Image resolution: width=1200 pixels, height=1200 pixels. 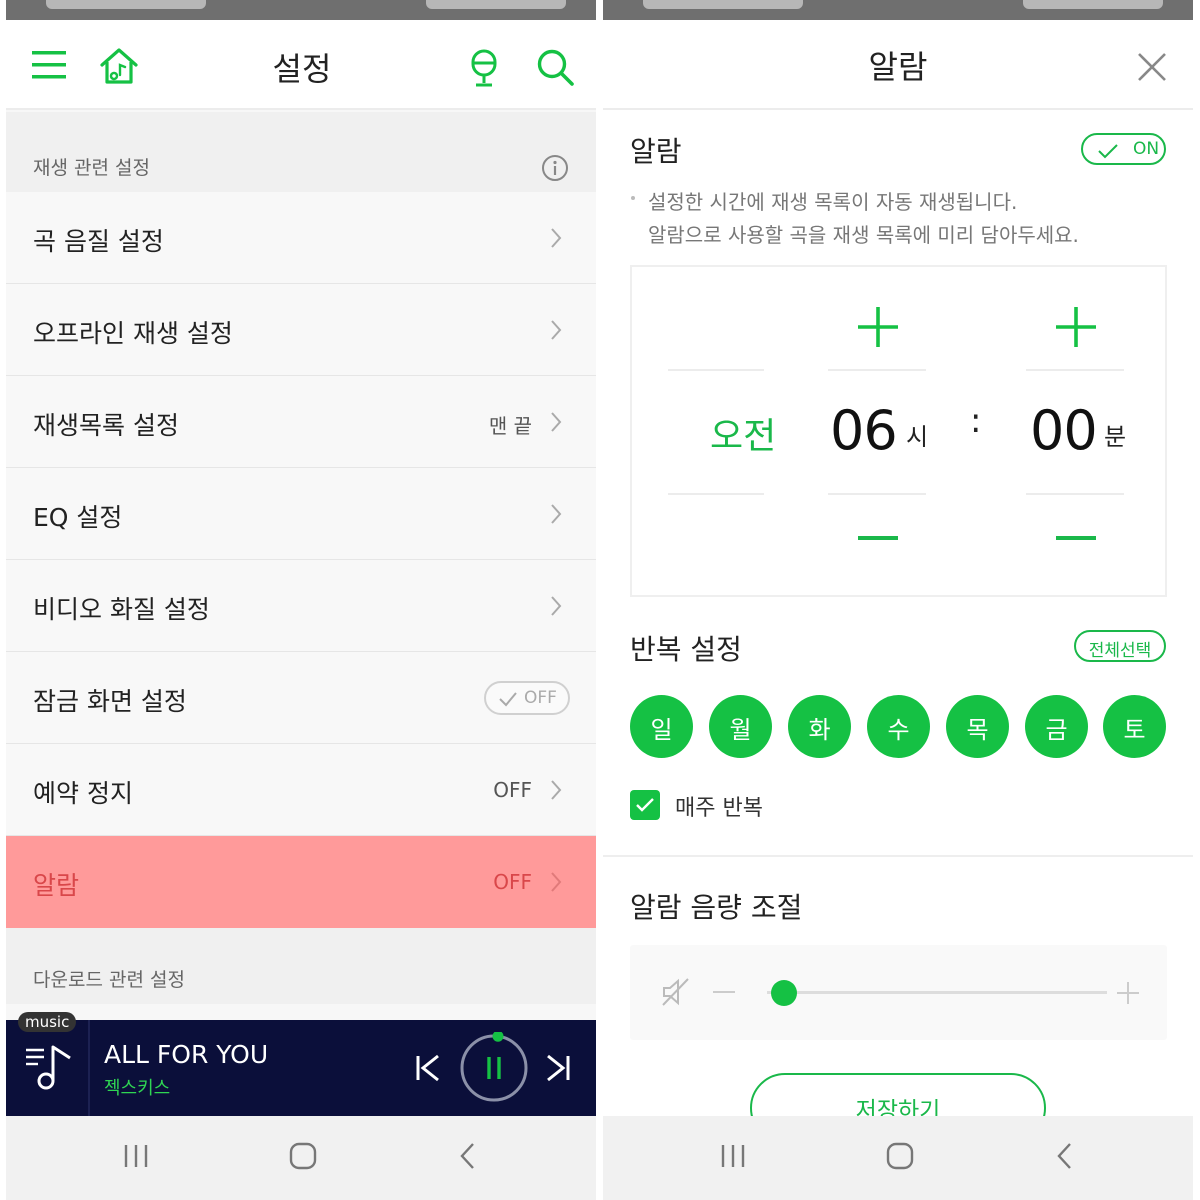 I want to click on repeat-section-title: 반복 설정, so click(x=686, y=649).